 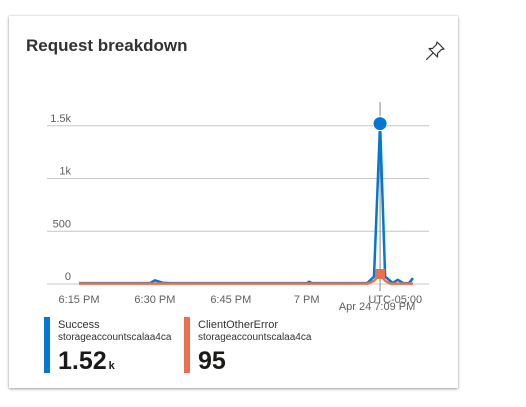 I want to click on legend-item-success: Success storageaccountscalaa4ca 1.52 k, so click(x=114, y=347).